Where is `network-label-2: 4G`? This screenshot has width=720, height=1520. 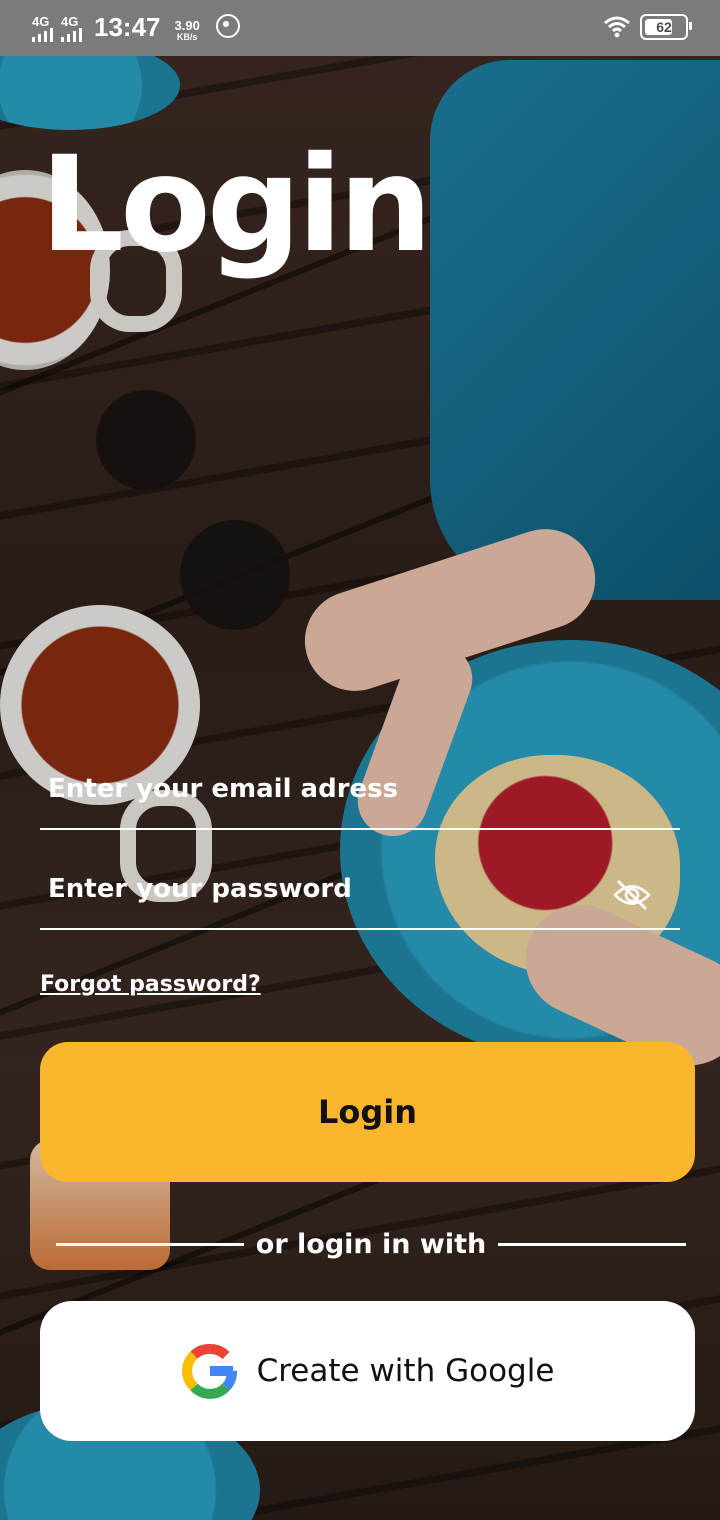 network-label-2: 4G is located at coordinates (70, 21).